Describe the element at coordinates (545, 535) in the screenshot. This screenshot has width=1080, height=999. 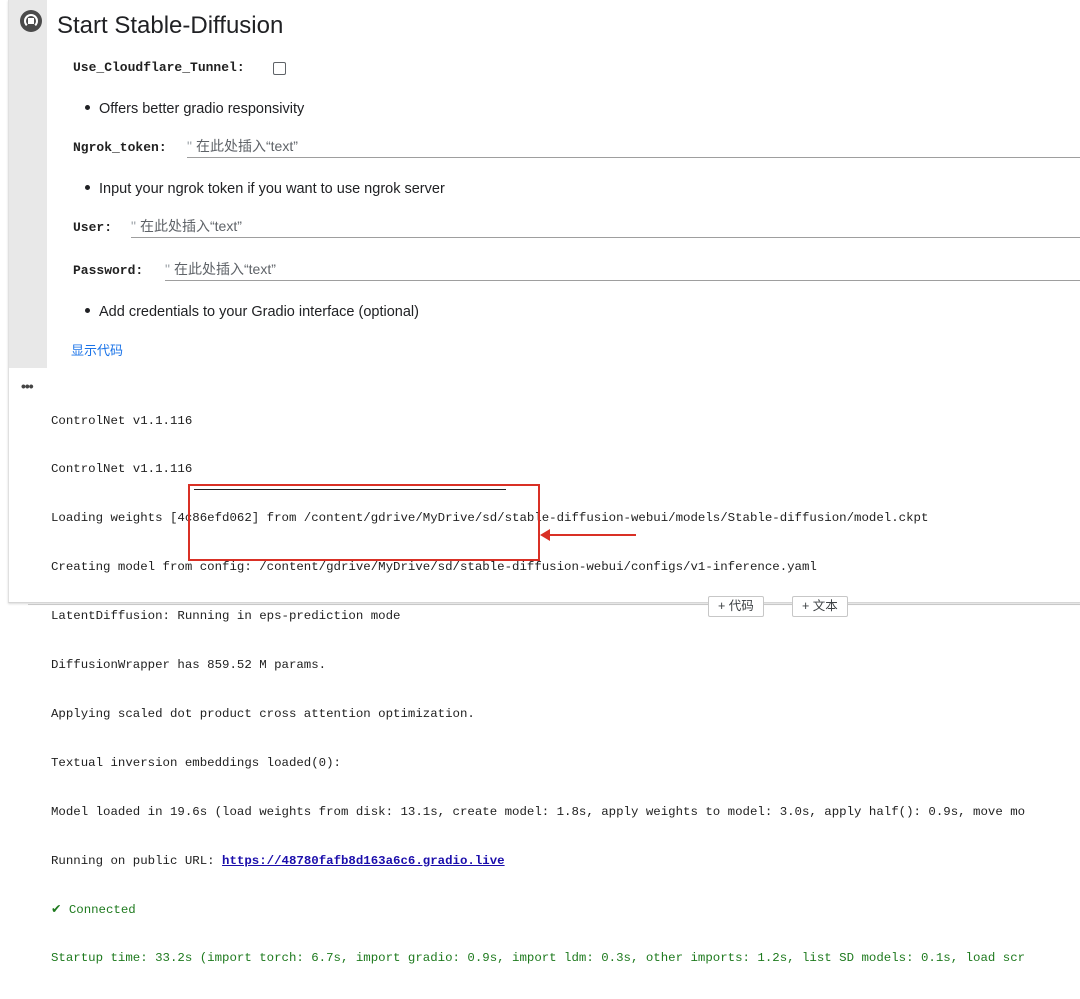
I see `arrow-left-icon` at that location.